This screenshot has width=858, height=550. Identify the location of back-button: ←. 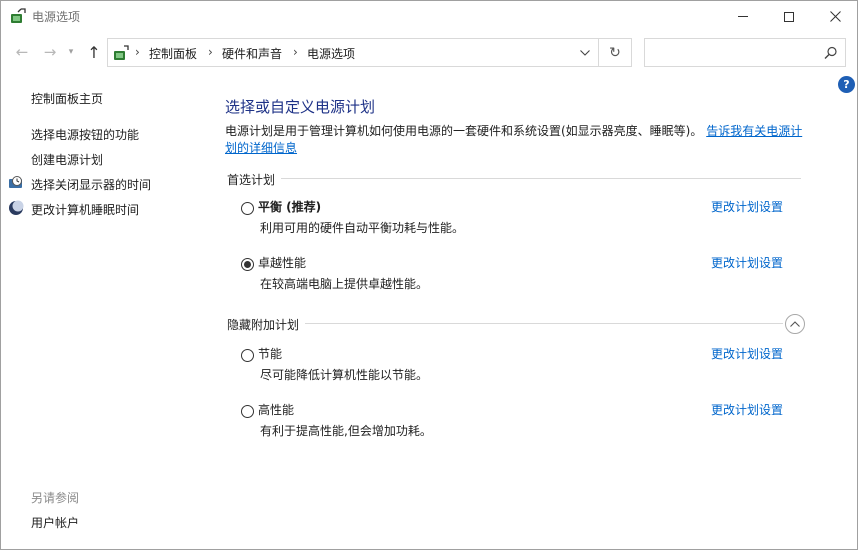
(22, 52).